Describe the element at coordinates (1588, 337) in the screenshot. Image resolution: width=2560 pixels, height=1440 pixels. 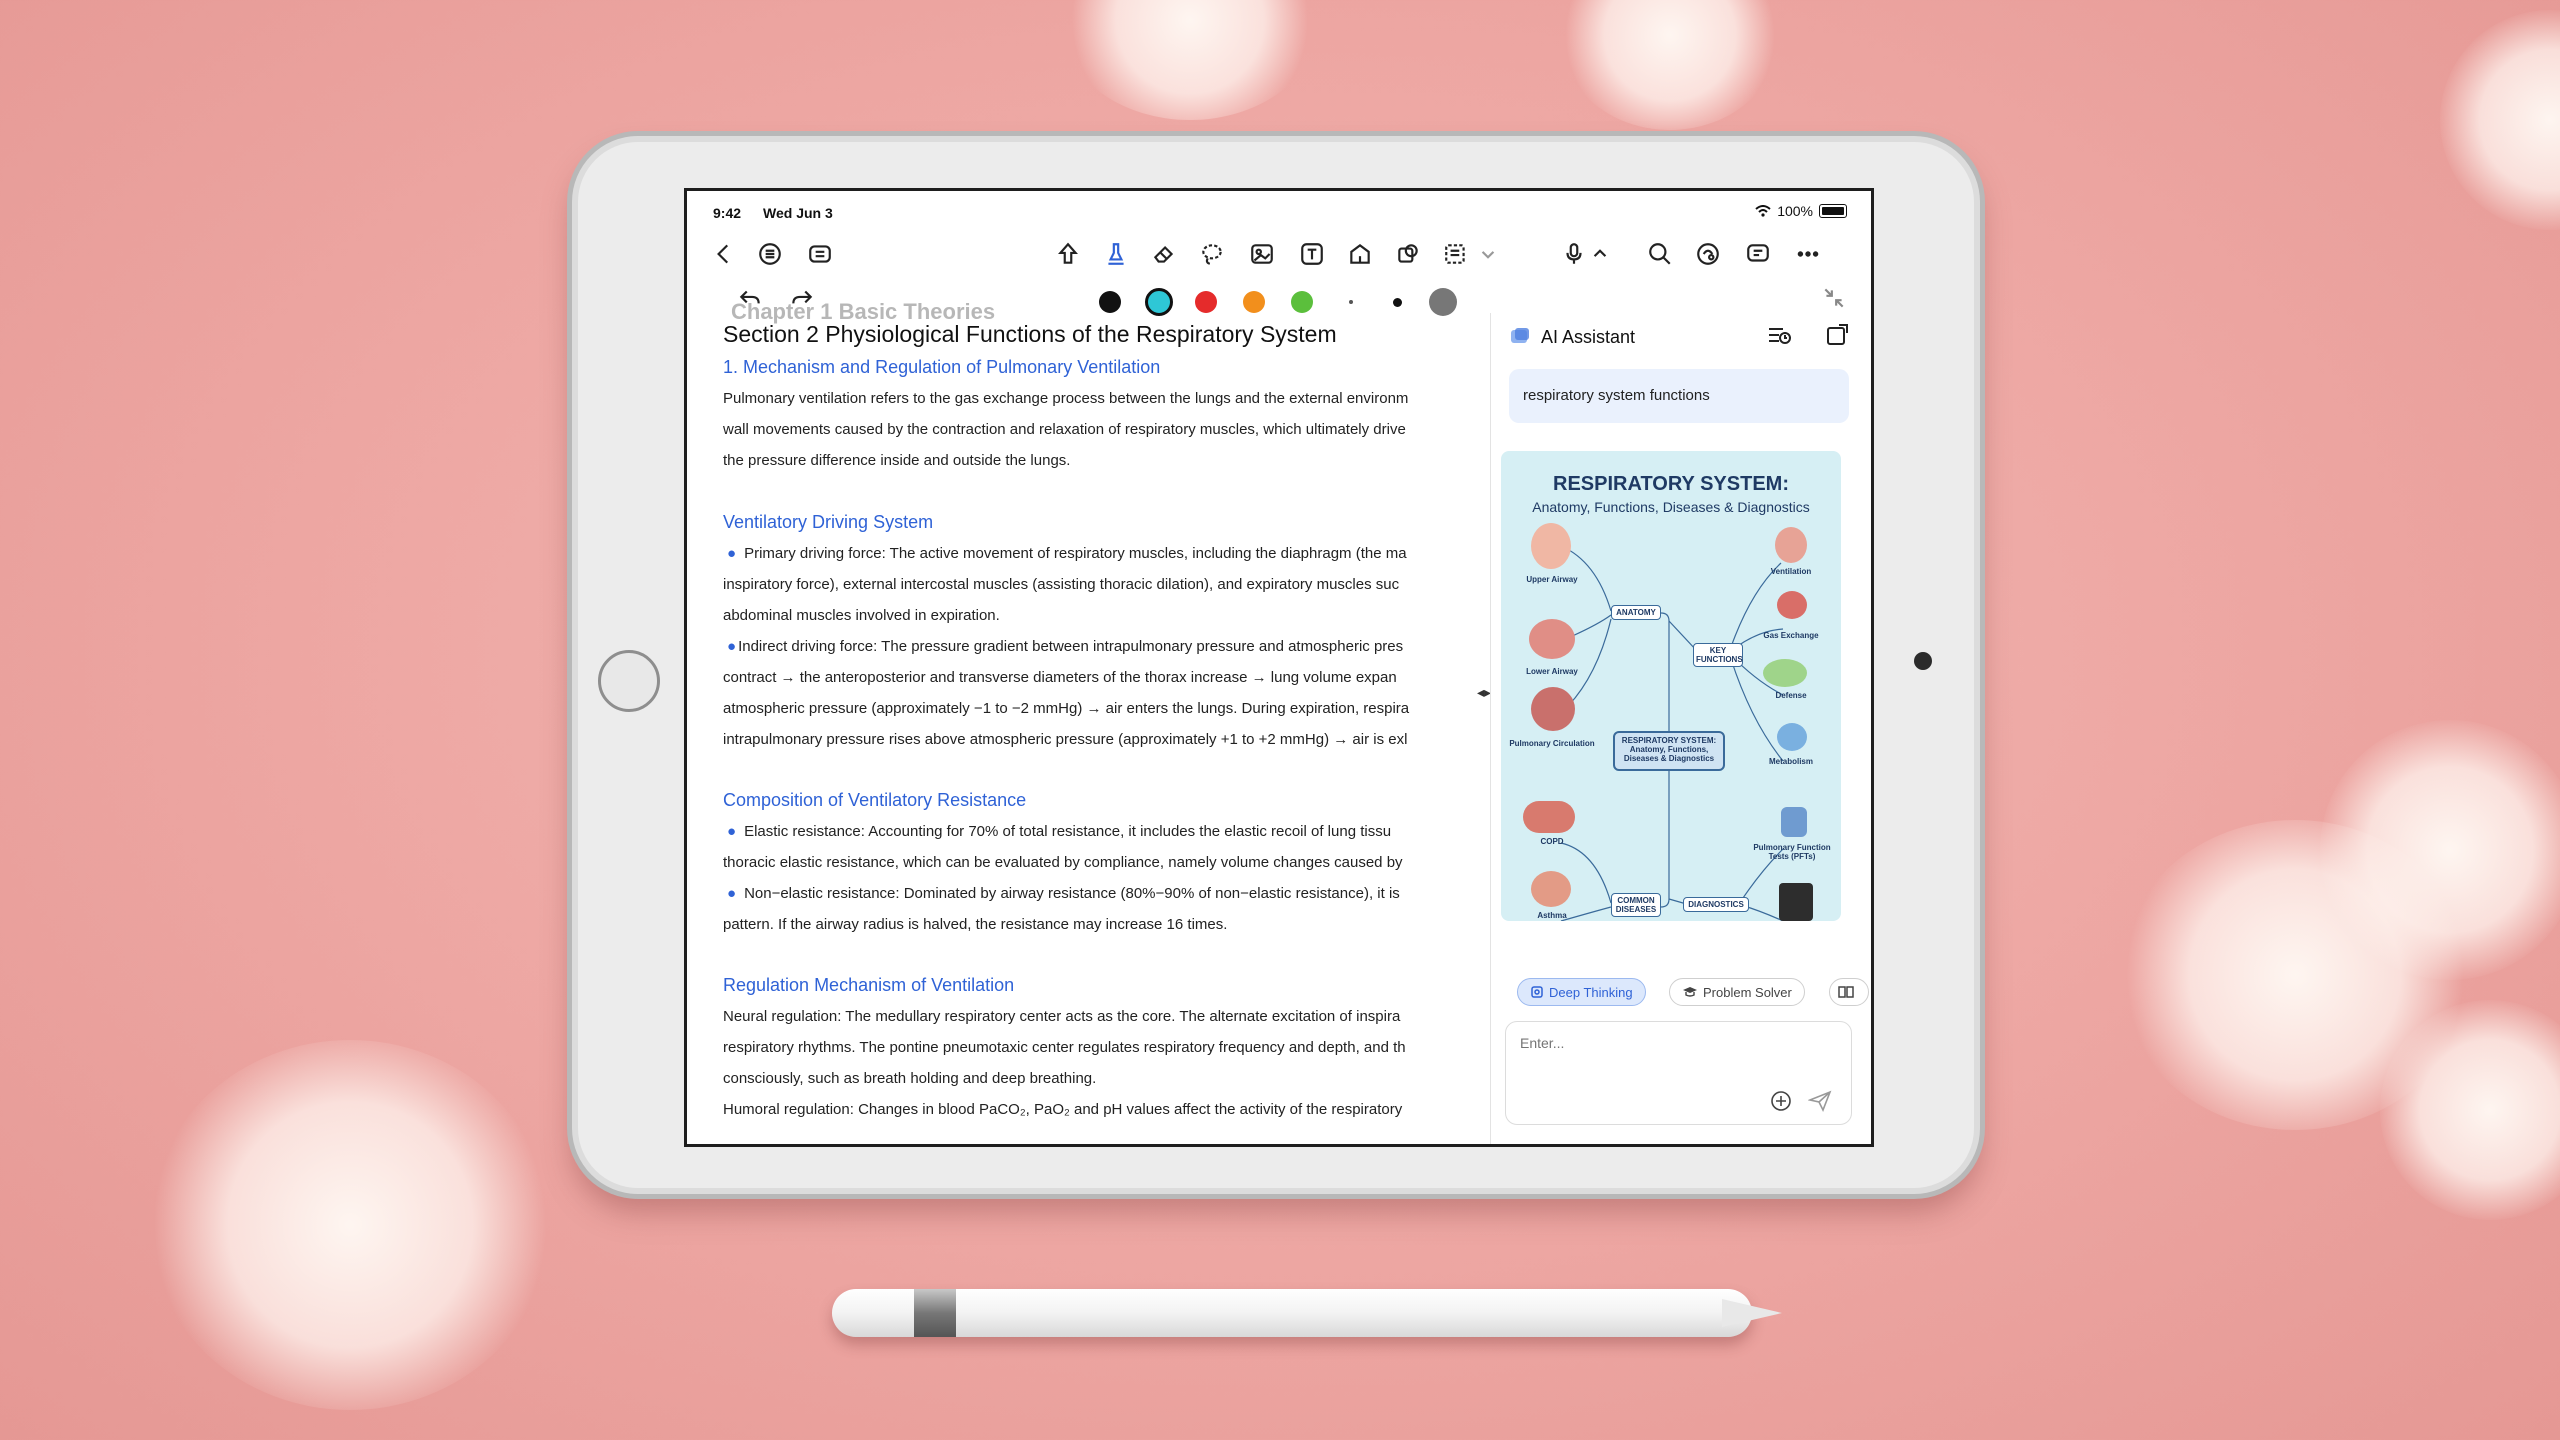
I see `ai-title: AI Assistant` at that location.